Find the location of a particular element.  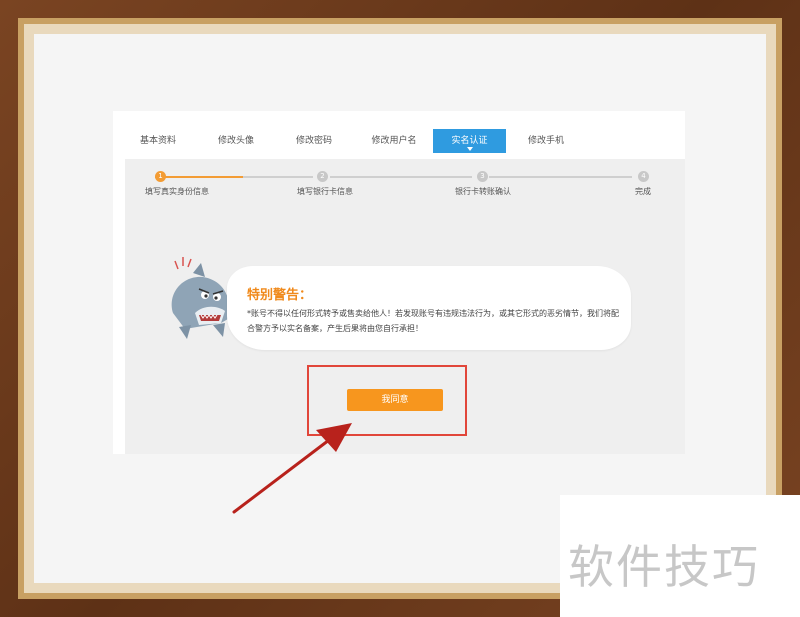

watermark-text: 软件技巧 is located at coordinates (664, 567).